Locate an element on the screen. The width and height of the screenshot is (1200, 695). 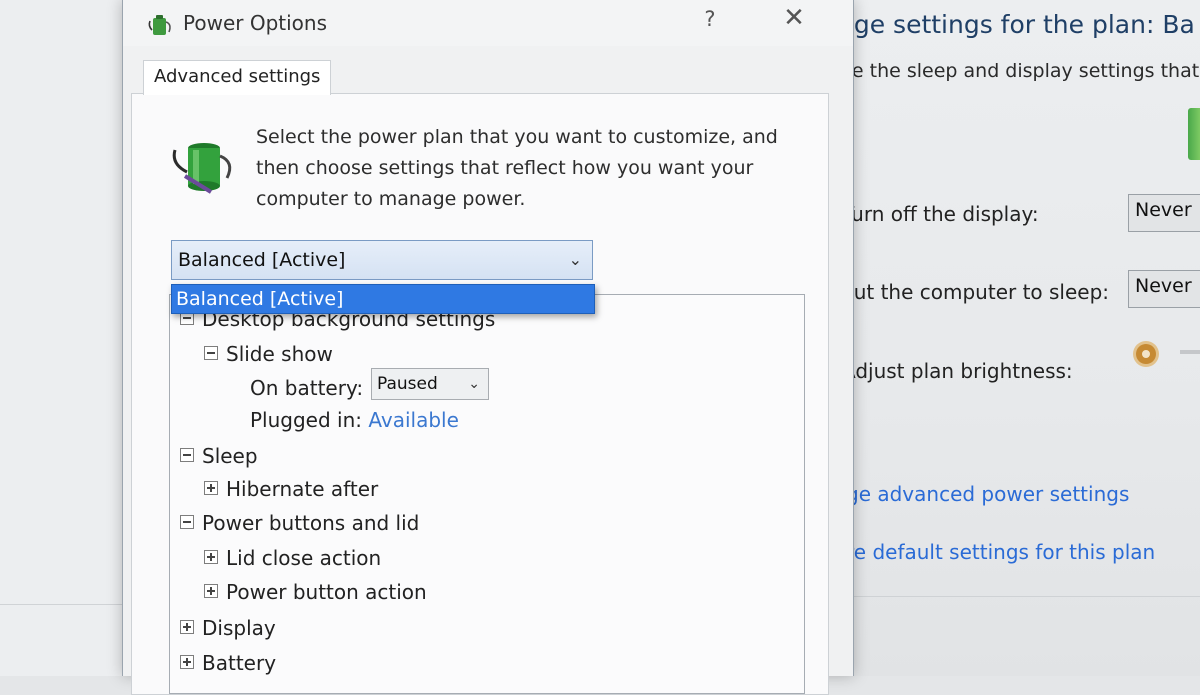
plan-settings-subtitle: se the sleep and display settings that is located at coordinates (1021, 71).